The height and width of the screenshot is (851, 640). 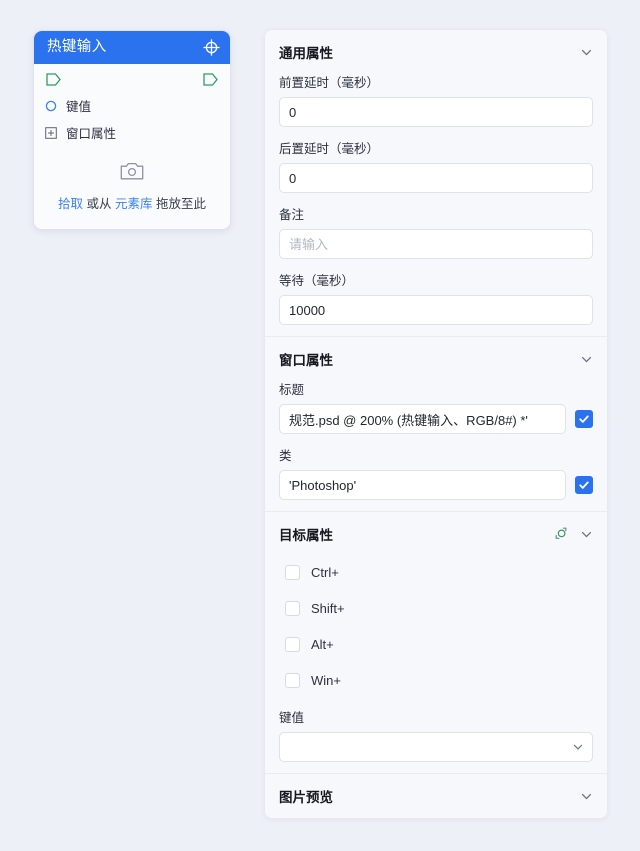 What do you see at coordinates (326, 680) in the screenshot?
I see `modifier-label: Win+` at bounding box center [326, 680].